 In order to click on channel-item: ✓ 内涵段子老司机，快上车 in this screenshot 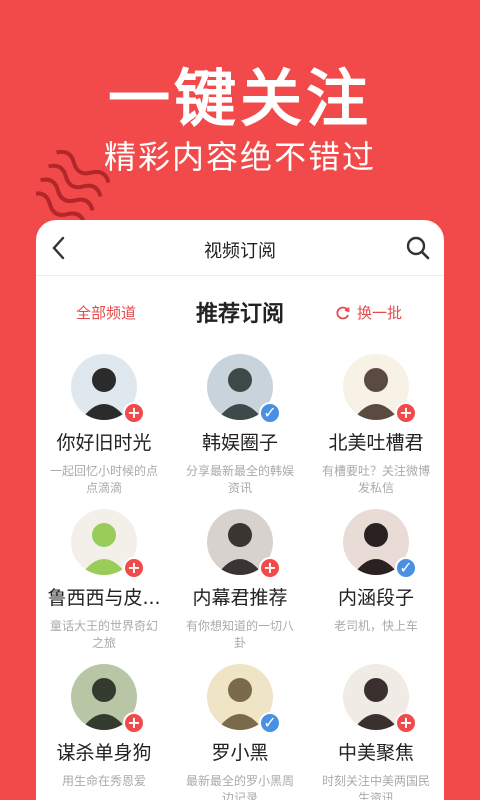, I will do `click(376, 578)`.